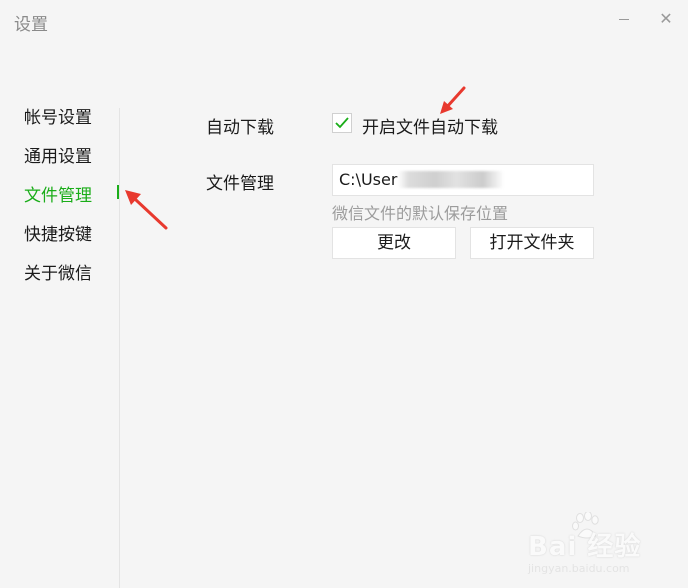 The height and width of the screenshot is (588, 688). Describe the element at coordinates (58, 154) in the screenshot. I see `sidebar-item-general: 通用设置` at that location.